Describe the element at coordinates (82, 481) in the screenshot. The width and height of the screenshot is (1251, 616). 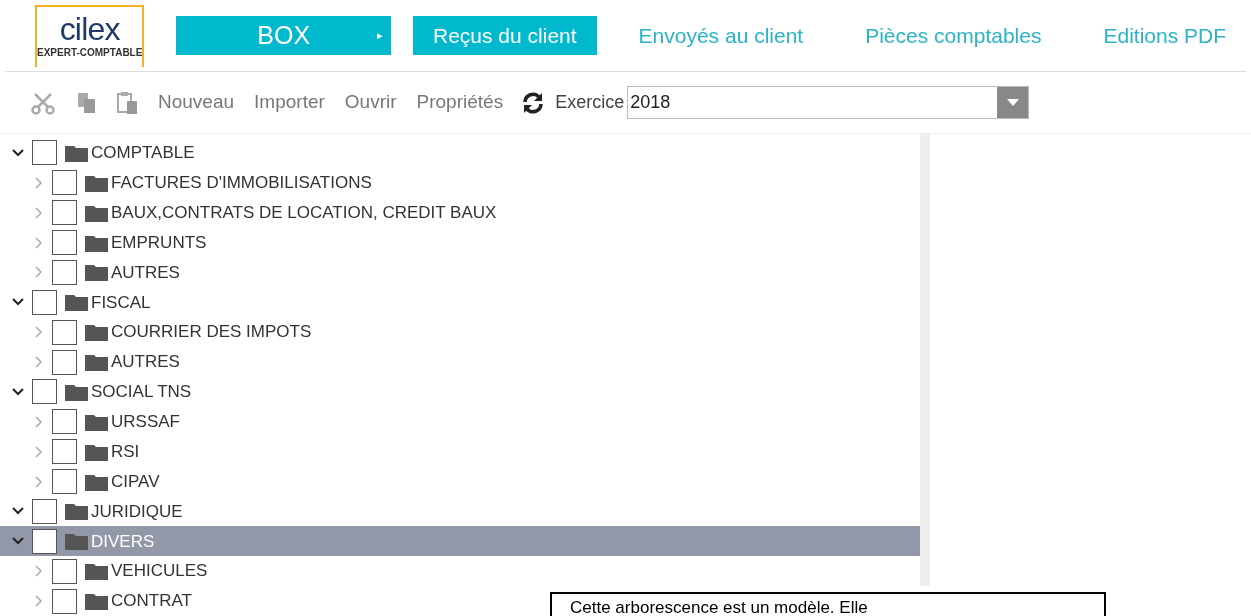
I see `tree-row: CIPAV` at that location.